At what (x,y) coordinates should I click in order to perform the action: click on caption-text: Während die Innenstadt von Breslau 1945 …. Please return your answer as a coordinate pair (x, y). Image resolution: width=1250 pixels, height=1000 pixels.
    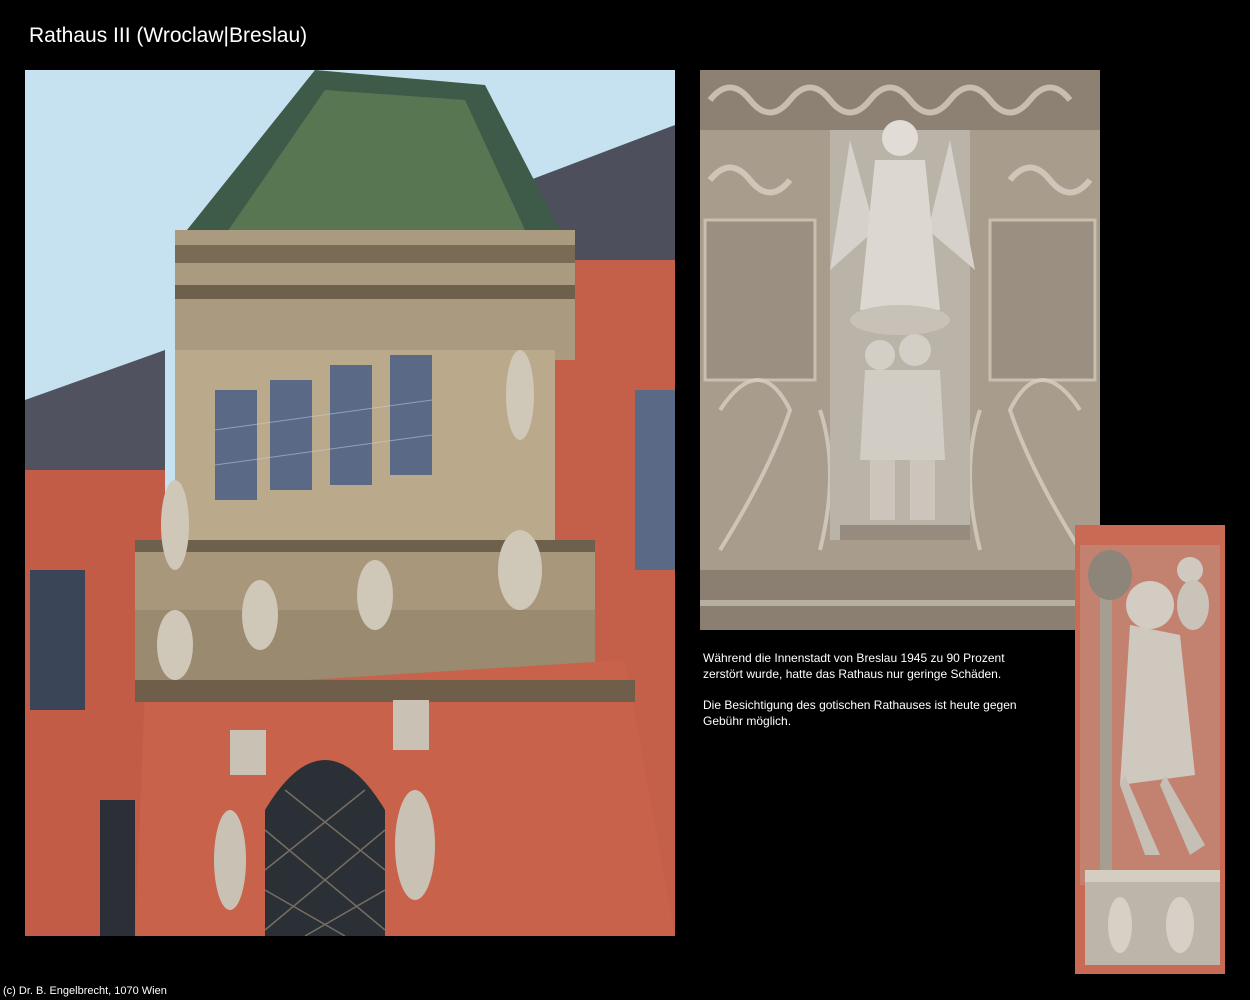
    Looking at the image, I should click on (868, 697).